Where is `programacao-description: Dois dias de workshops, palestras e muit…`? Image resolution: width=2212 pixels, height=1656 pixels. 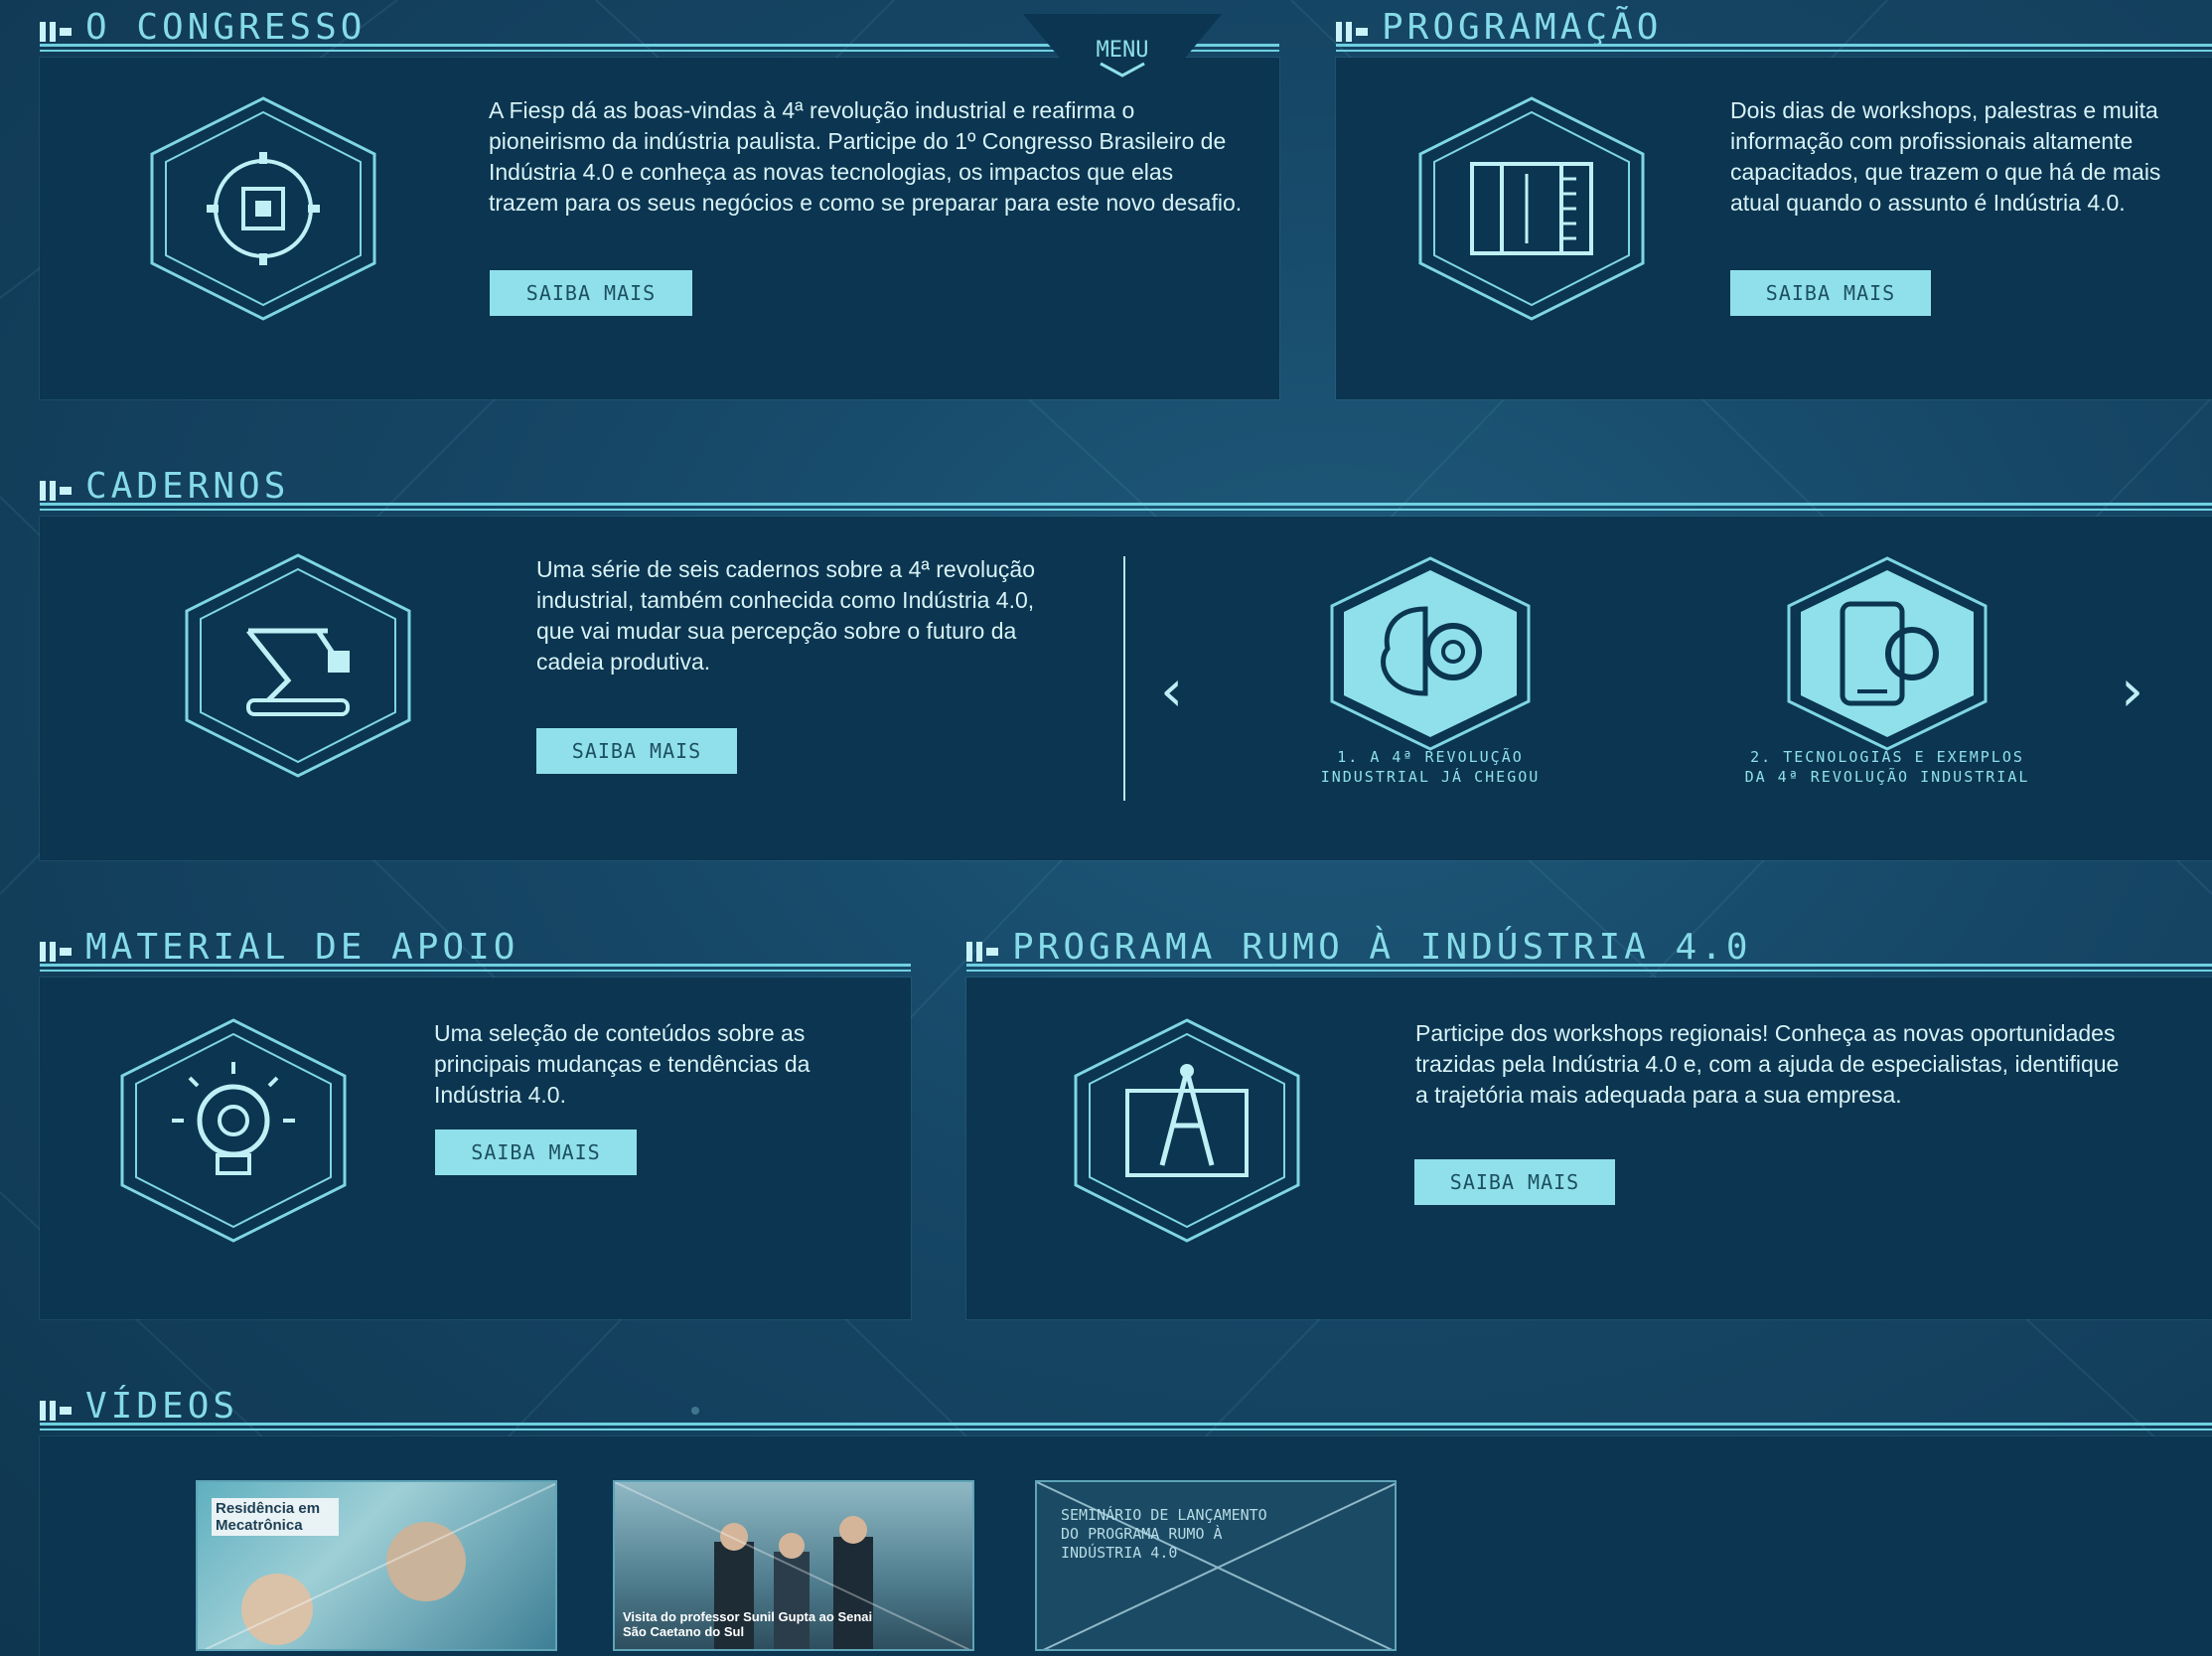
programacao-description: Dois dias de workshops, palestras e muit… is located at coordinates (1945, 156).